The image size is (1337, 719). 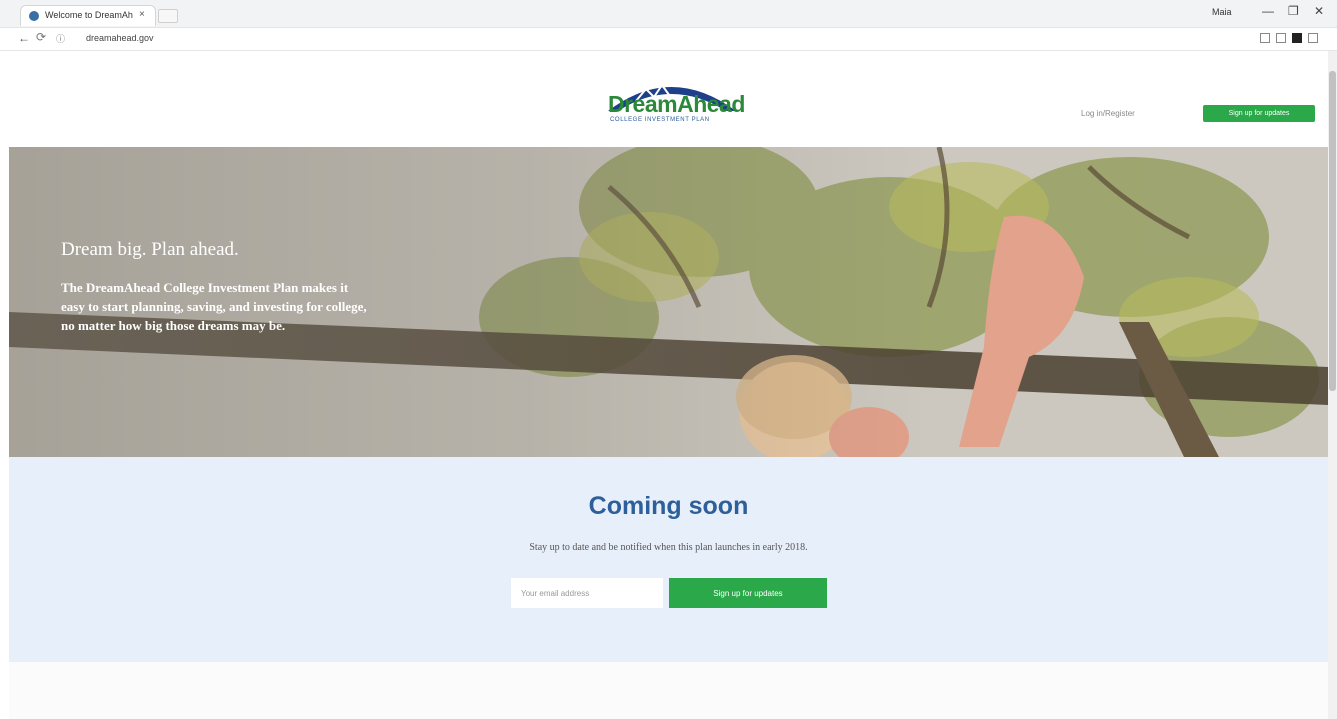 I want to click on browser-tab-bar: Welcome to DreamAhead × Maia — ❐ ✕, so click(x=668, y=14).